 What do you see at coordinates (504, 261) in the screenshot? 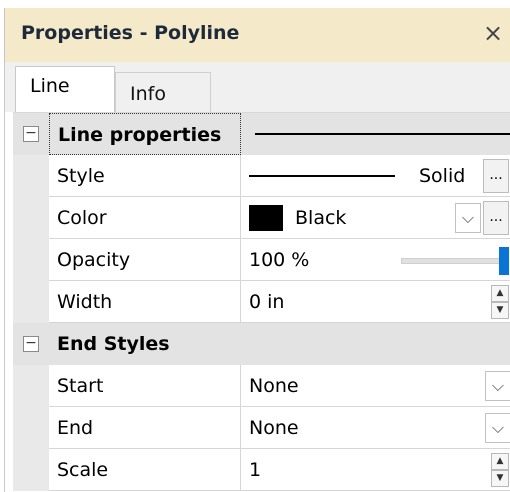
I see `opacity-slider-thumb` at bounding box center [504, 261].